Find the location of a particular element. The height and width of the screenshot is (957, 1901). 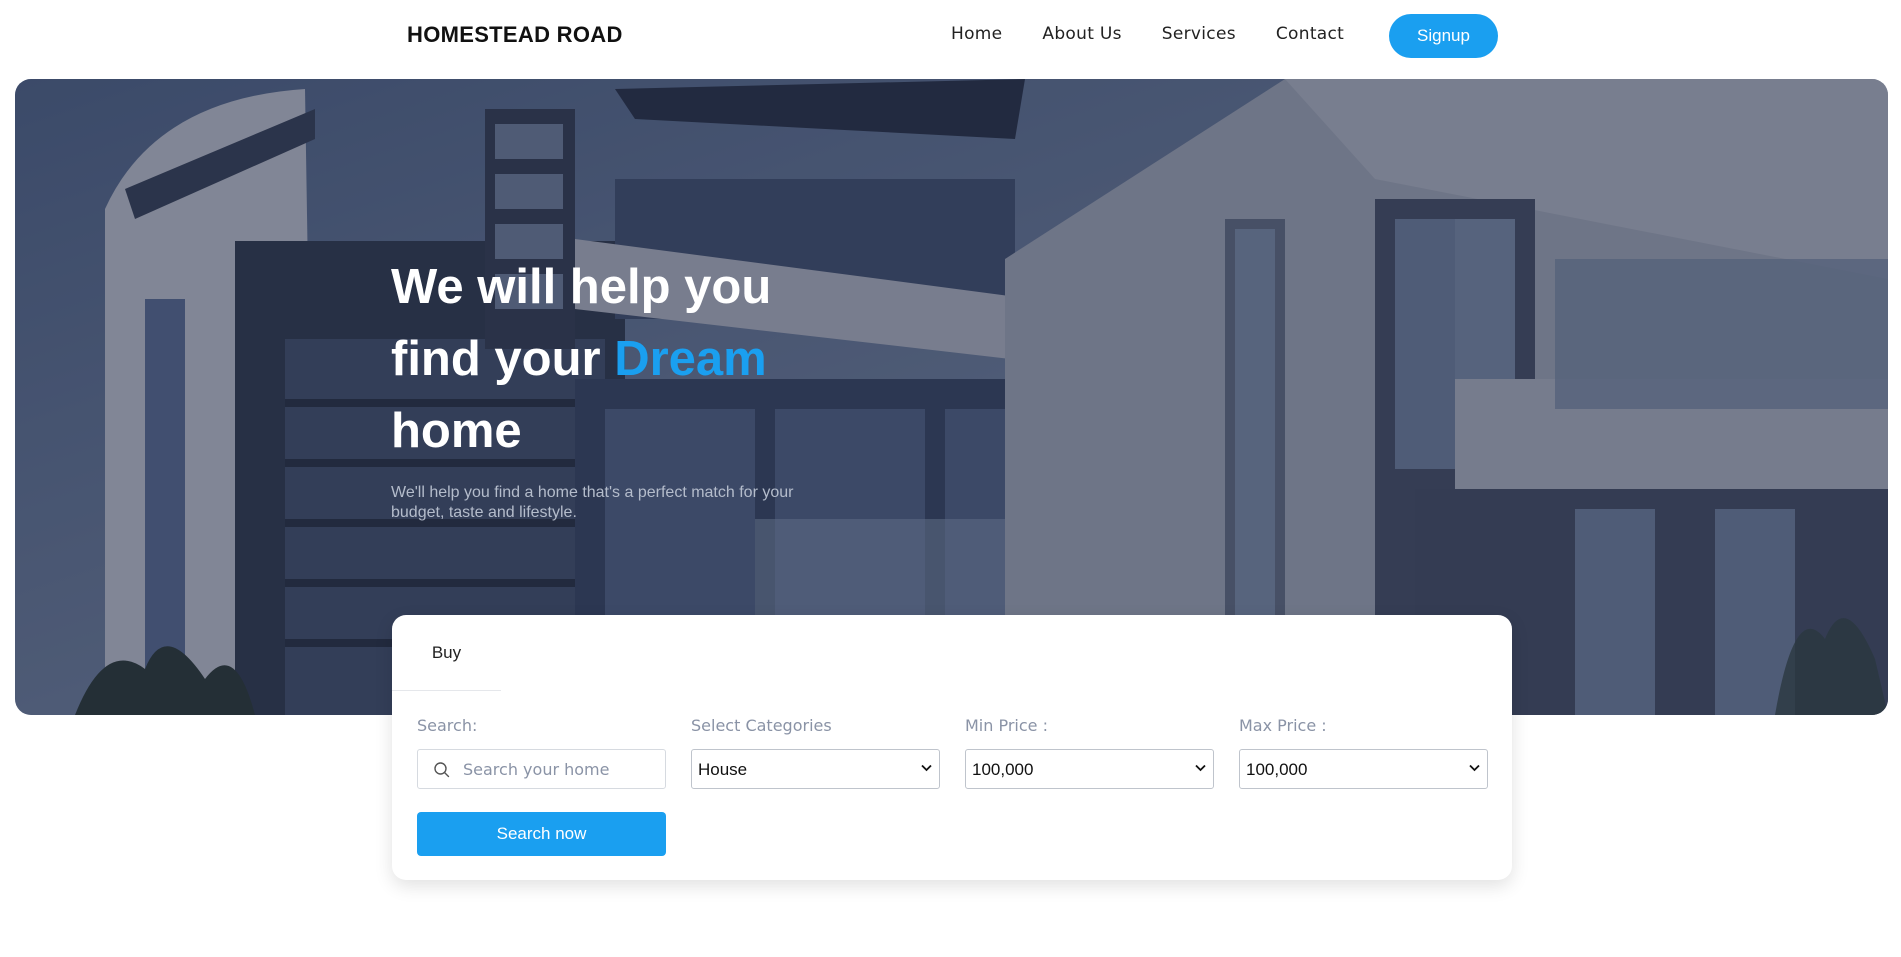

min-price-select-box: 100,000 is located at coordinates (1089, 769).